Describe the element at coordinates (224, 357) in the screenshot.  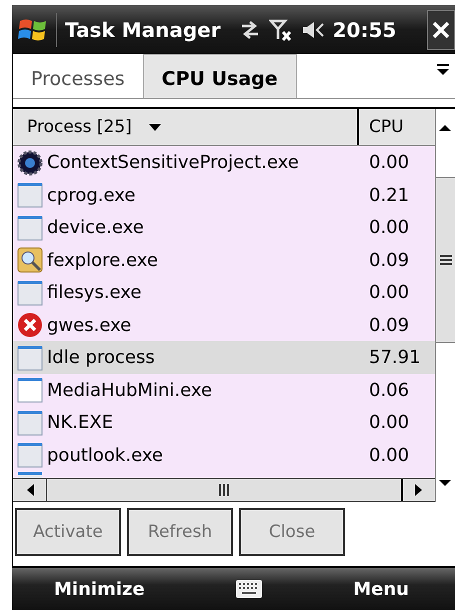
I see `table-row: Idle process 57.91` at that location.